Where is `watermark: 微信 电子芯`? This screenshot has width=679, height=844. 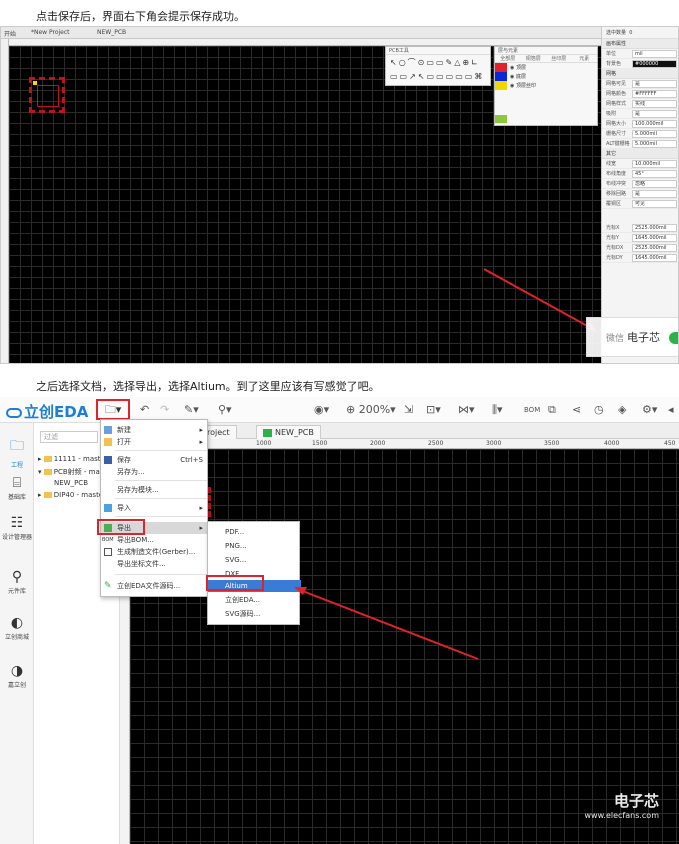 watermark: 微信 电子芯 is located at coordinates (632, 337).